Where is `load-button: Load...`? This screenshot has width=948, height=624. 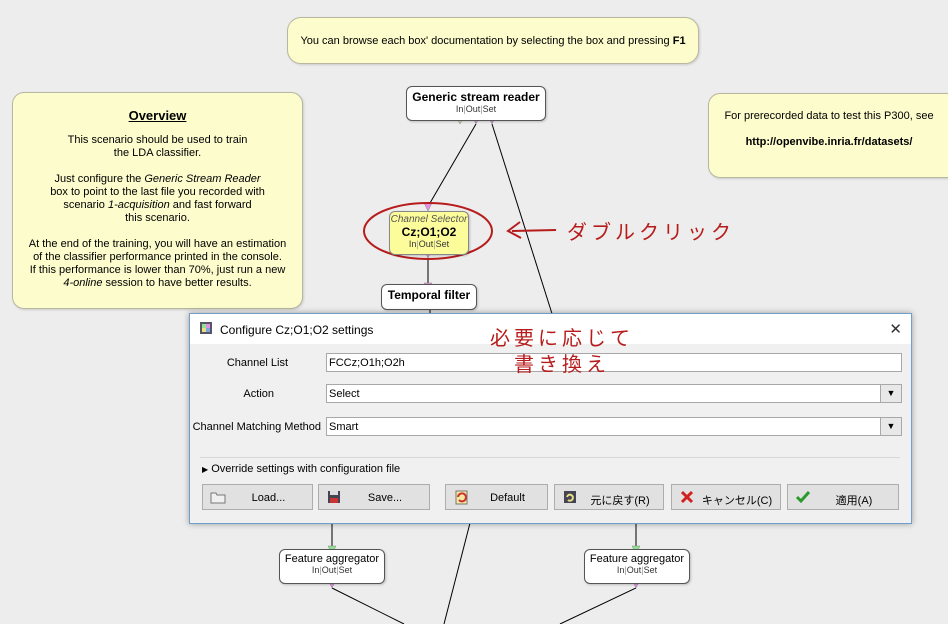 load-button: Load... is located at coordinates (257, 497).